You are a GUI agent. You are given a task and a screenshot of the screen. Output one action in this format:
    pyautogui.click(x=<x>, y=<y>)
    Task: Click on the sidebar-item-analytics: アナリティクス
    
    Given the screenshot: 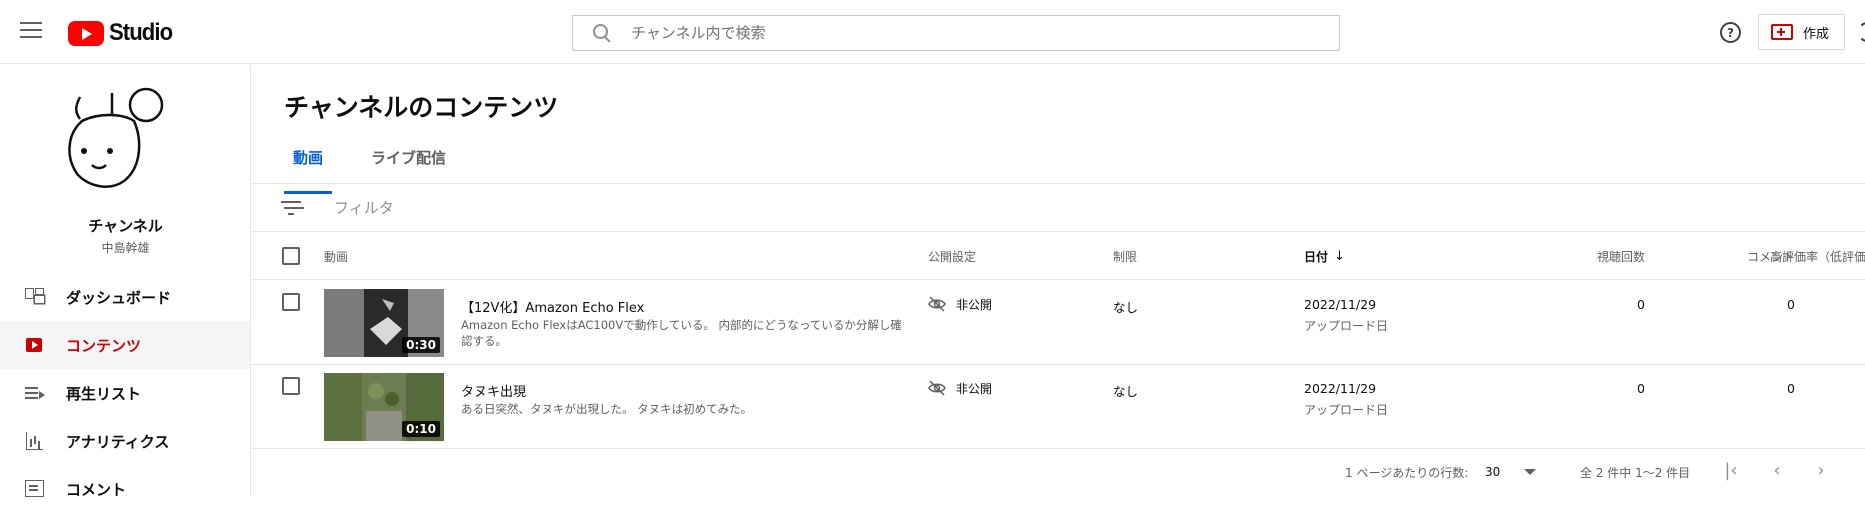 What is the action you would take?
    pyautogui.click(x=125, y=441)
    